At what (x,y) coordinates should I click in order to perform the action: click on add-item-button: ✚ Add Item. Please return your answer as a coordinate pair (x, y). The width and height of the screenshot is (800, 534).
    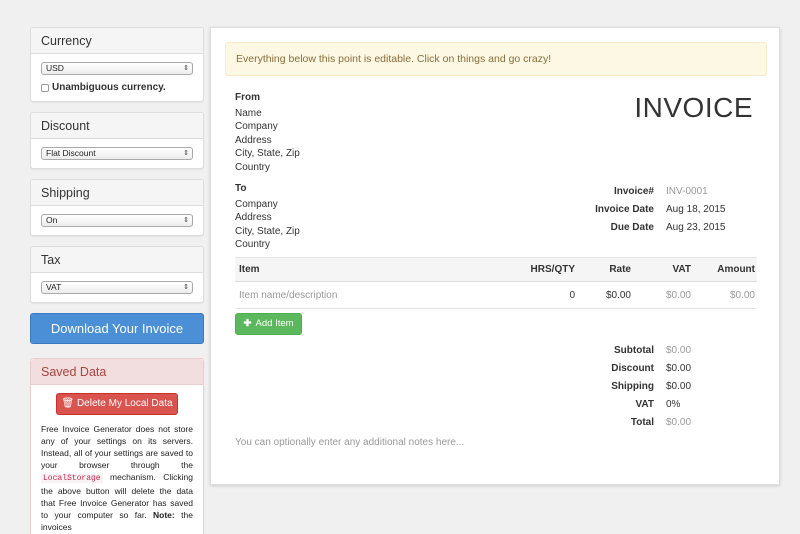
    Looking at the image, I should click on (268, 324).